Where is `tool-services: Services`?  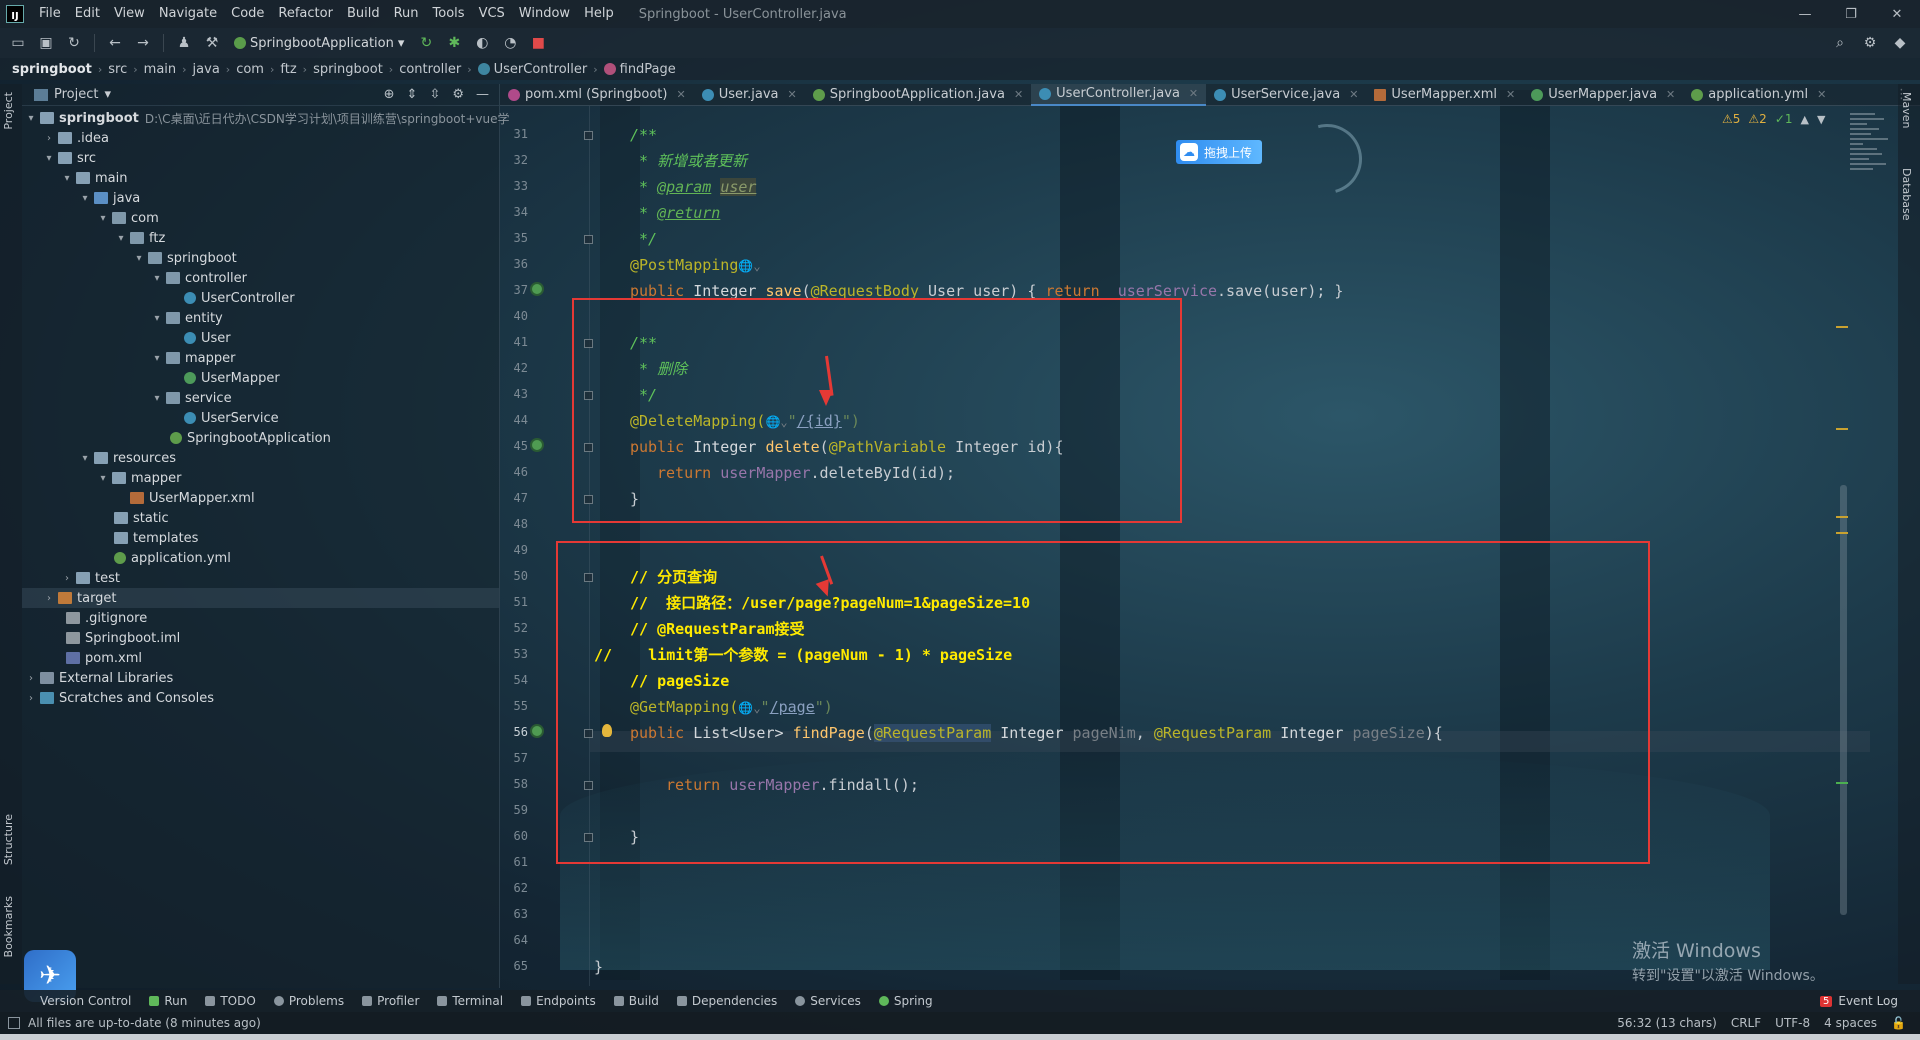
tool-services: Services is located at coordinates (828, 1001).